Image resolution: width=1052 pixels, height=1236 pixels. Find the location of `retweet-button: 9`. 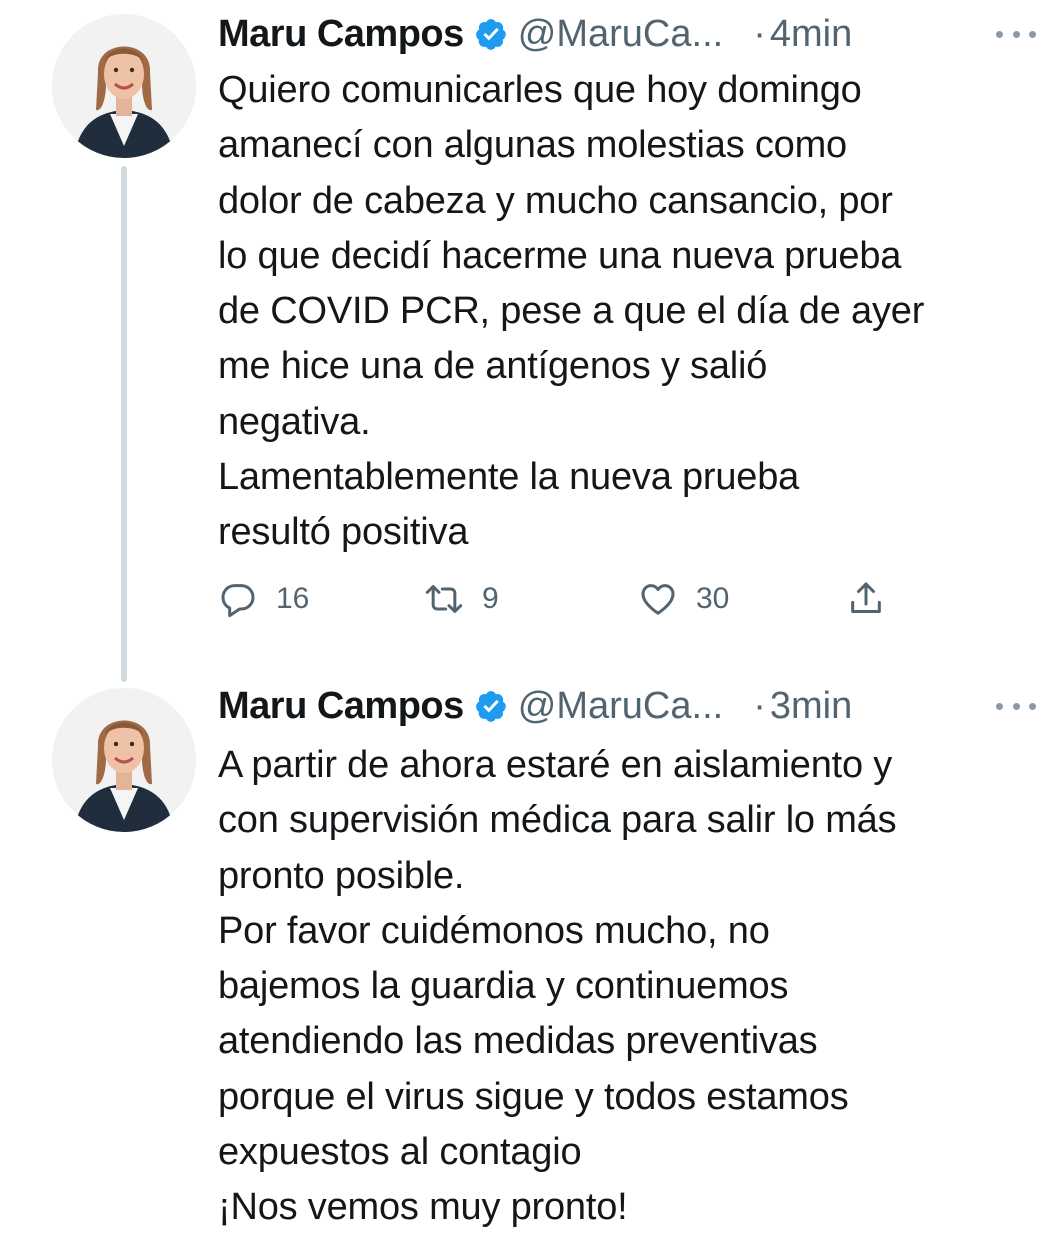

retweet-button: 9 is located at coordinates (461, 599).